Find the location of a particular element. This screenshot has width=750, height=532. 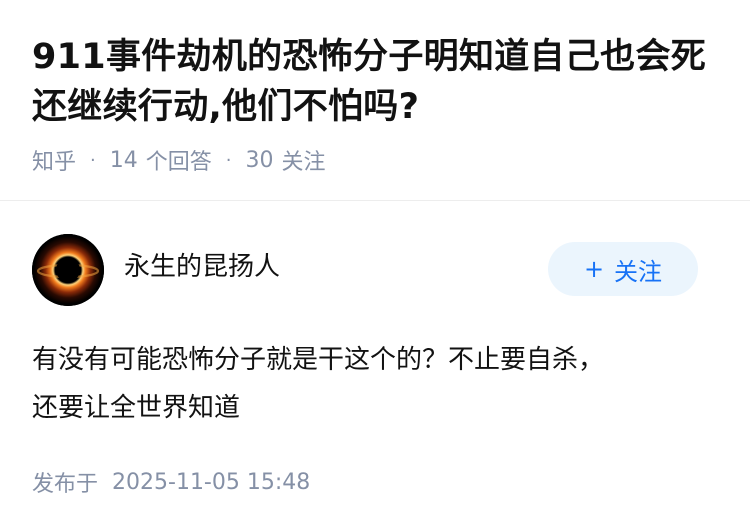

author-row: 永生的昆扬人 + 关注 is located at coordinates (375, 270).